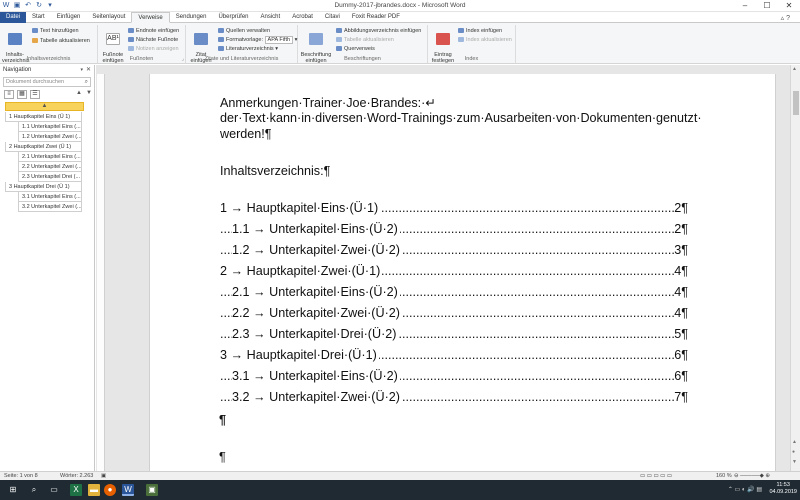 This screenshot has height=500, width=800. Describe the element at coordinates (54, 490) in the screenshot. I see `task-view-icon: ▭` at that location.